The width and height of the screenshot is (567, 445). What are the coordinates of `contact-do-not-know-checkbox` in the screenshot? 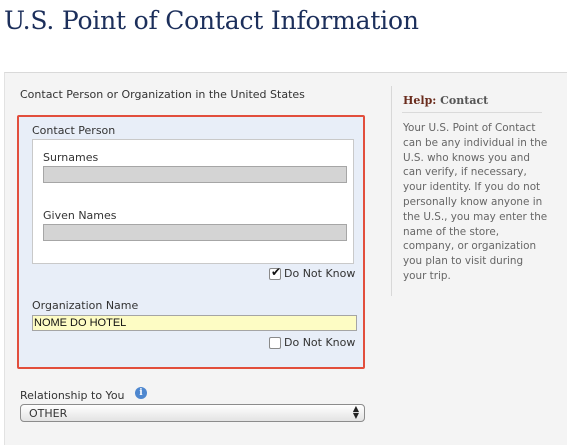 It's located at (275, 272).